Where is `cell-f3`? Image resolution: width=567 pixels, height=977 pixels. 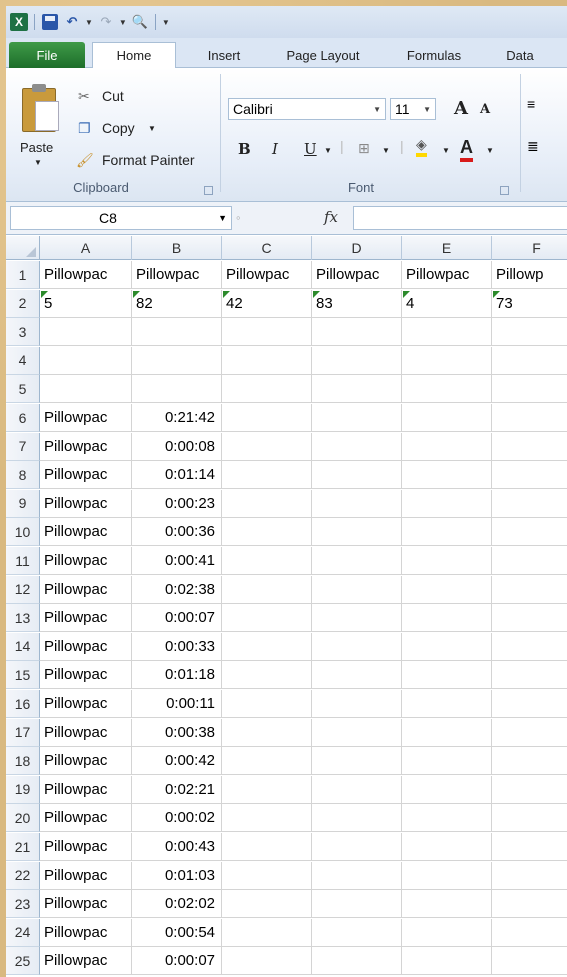 cell-f3 is located at coordinates (529, 332).